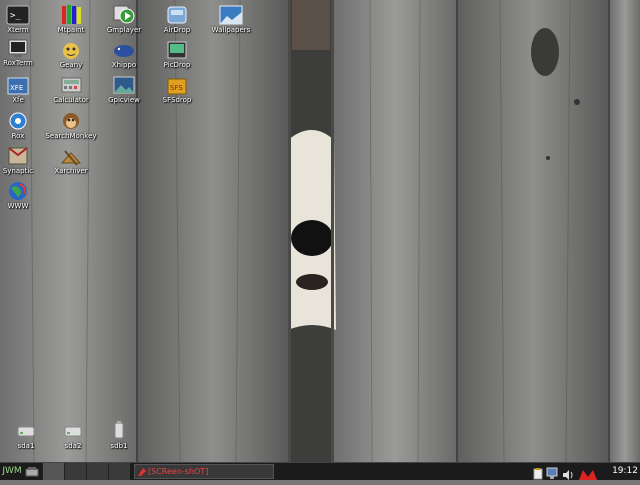  Describe the element at coordinates (71, 85) in the screenshot. I see `calculator-icon` at that location.